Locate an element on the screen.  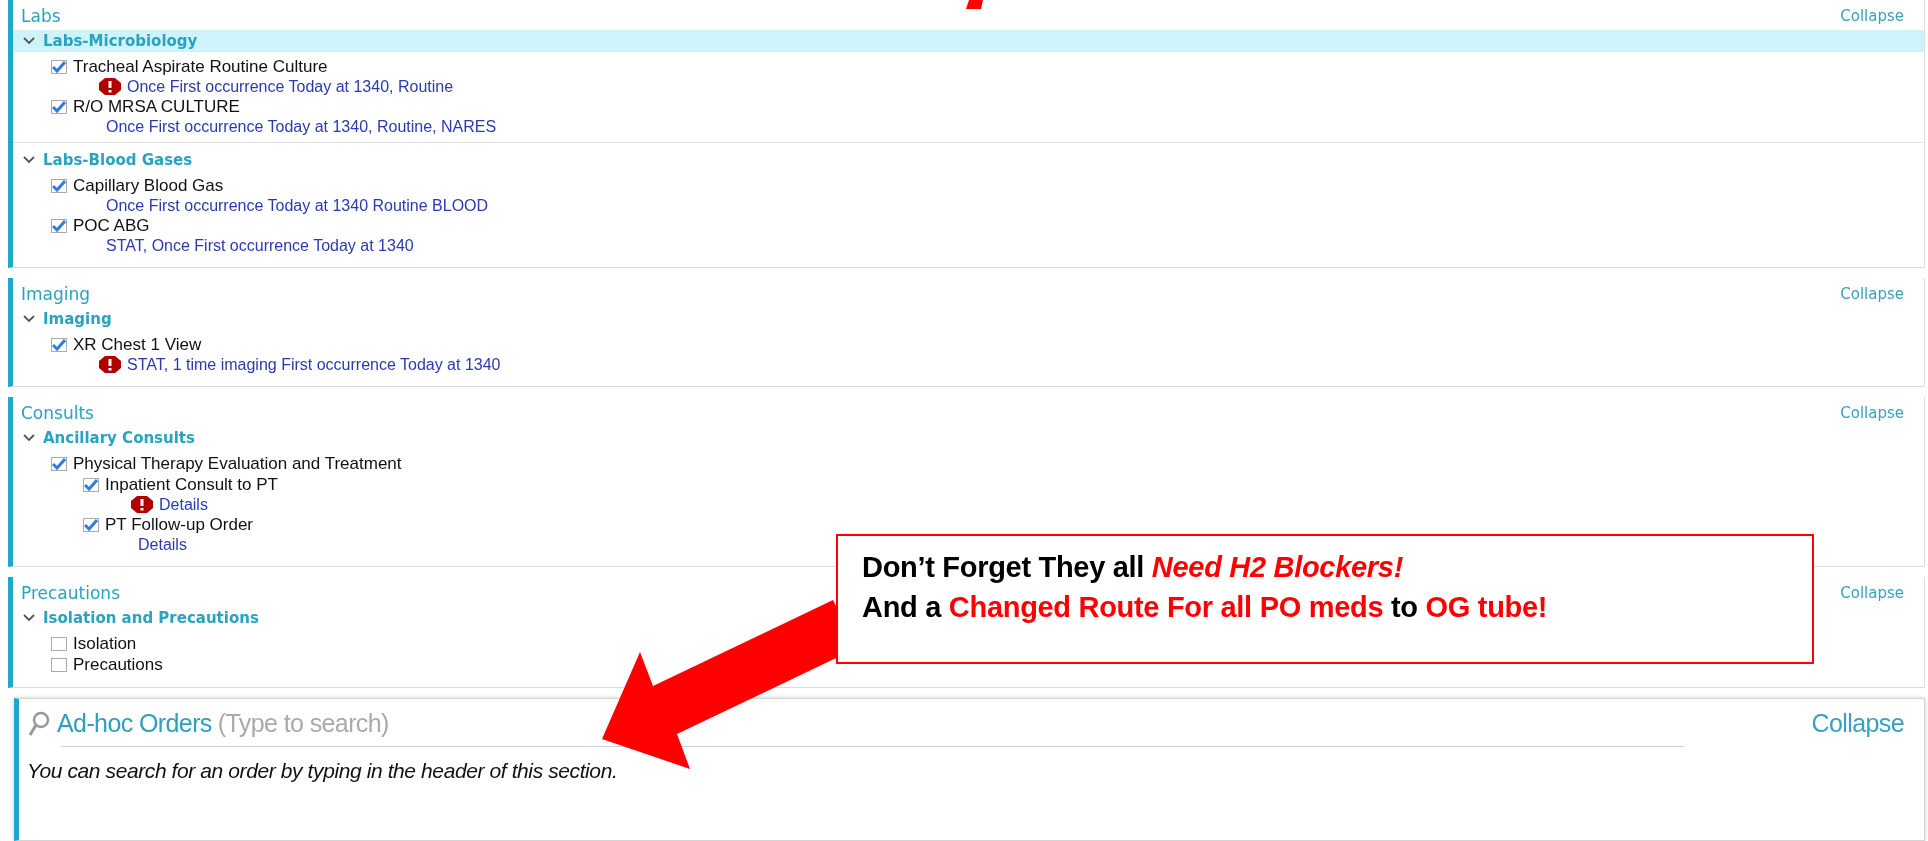
section-title: Labs is located at coordinates (41, 16).